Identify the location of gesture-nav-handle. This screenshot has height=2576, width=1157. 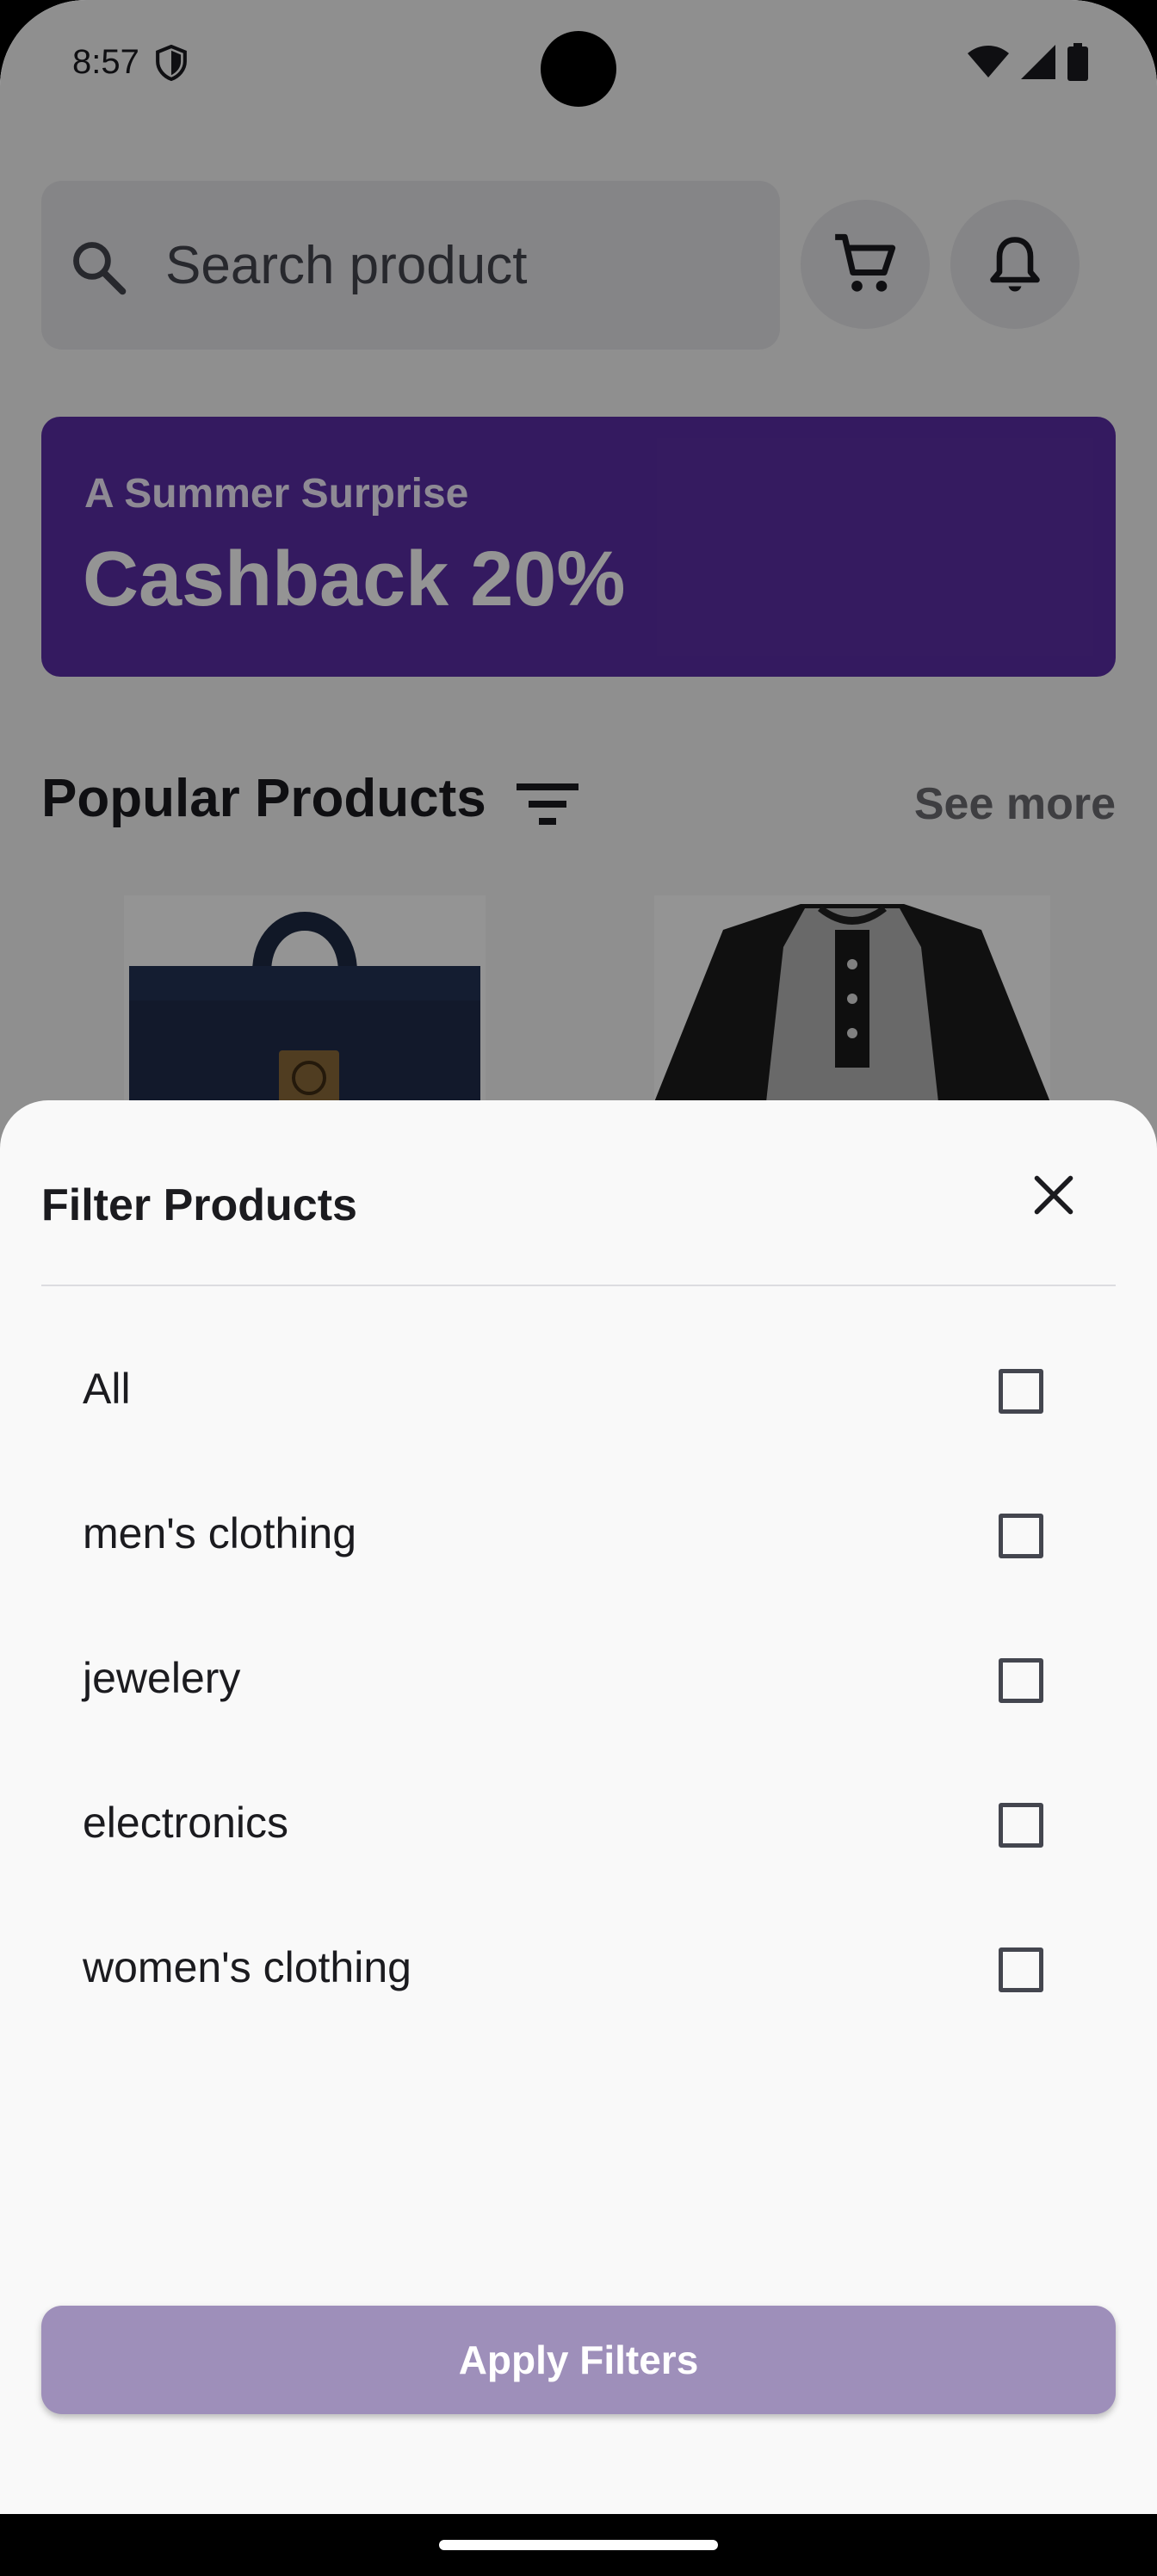
(579, 2545).